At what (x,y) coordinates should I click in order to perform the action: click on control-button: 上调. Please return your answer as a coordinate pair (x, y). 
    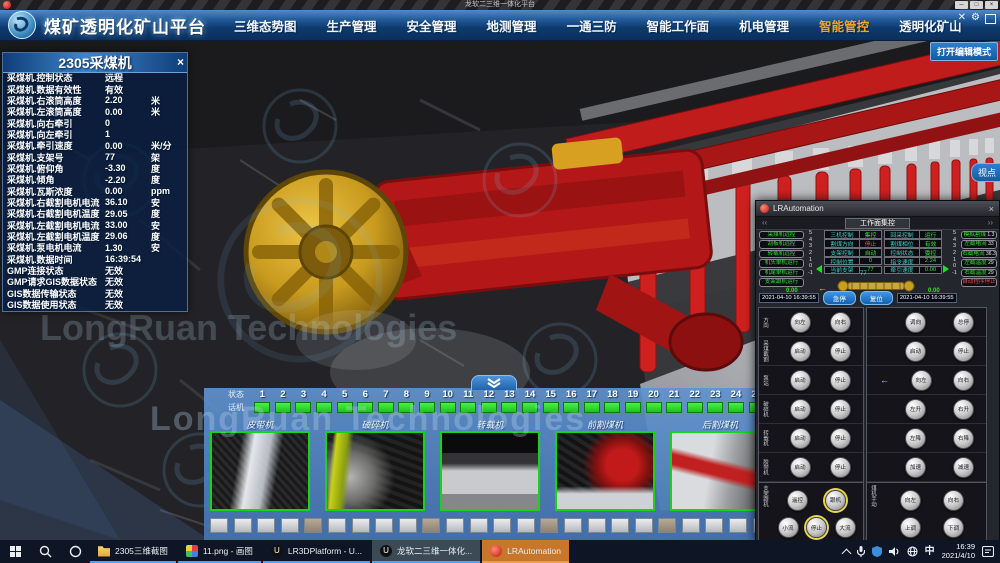
    Looking at the image, I should click on (910, 528).